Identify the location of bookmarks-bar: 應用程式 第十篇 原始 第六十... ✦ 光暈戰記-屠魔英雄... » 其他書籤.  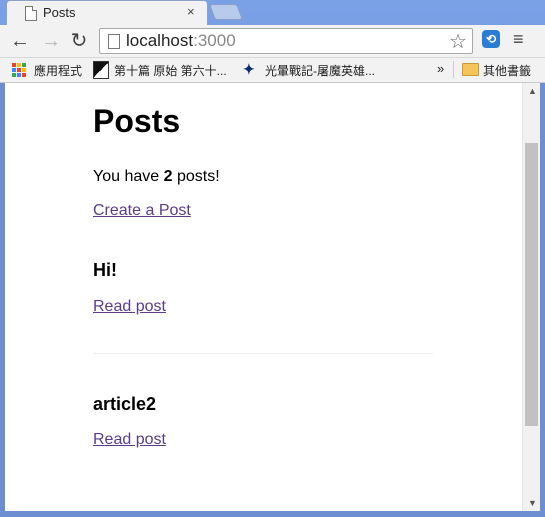
(272, 70).